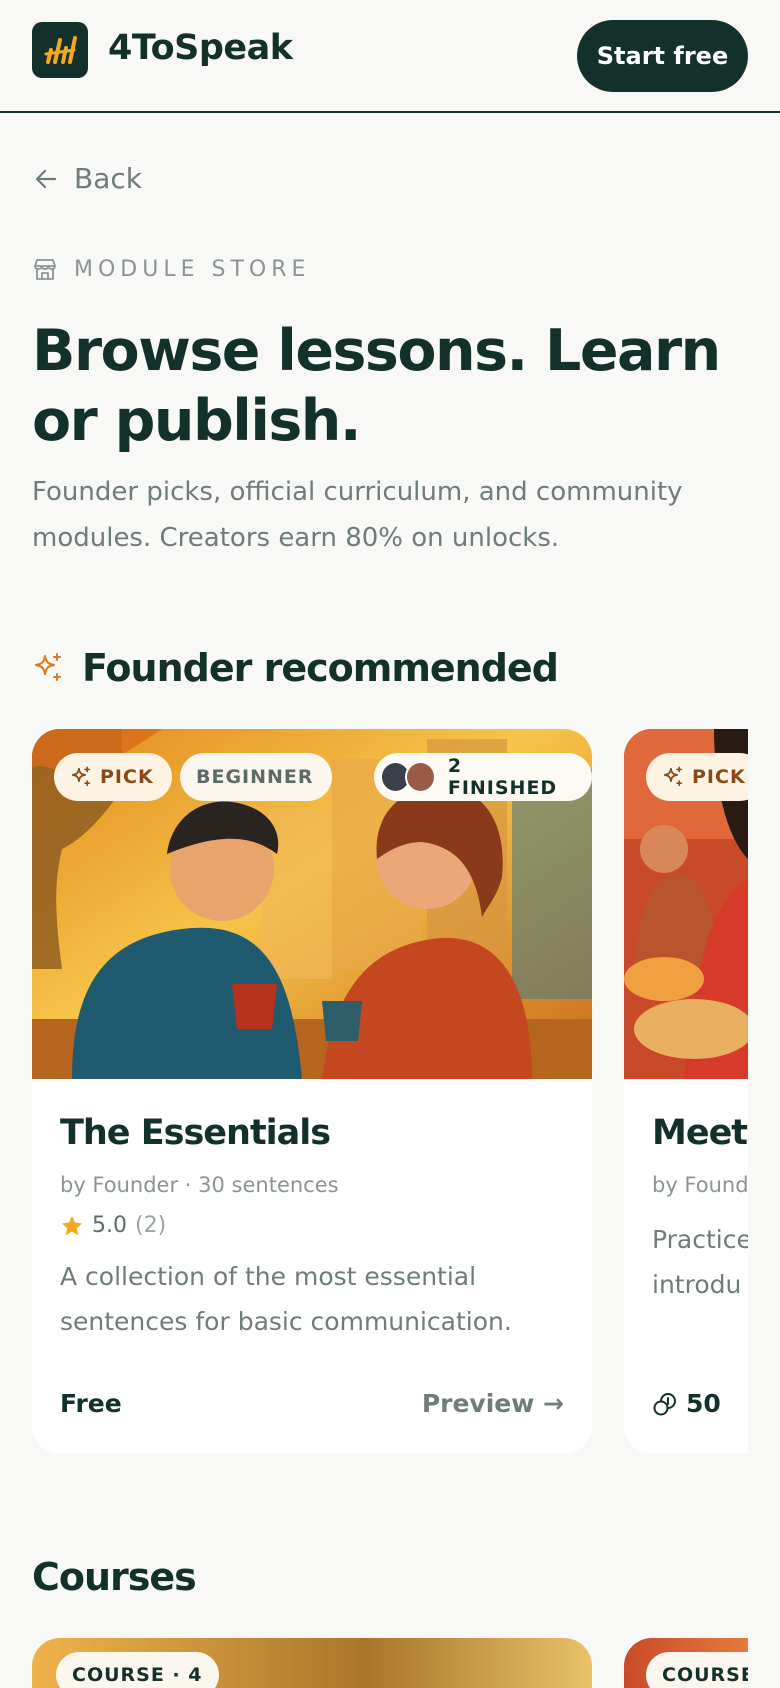  Describe the element at coordinates (256, 777) in the screenshot. I see `level-badge: BEGINNER` at that location.